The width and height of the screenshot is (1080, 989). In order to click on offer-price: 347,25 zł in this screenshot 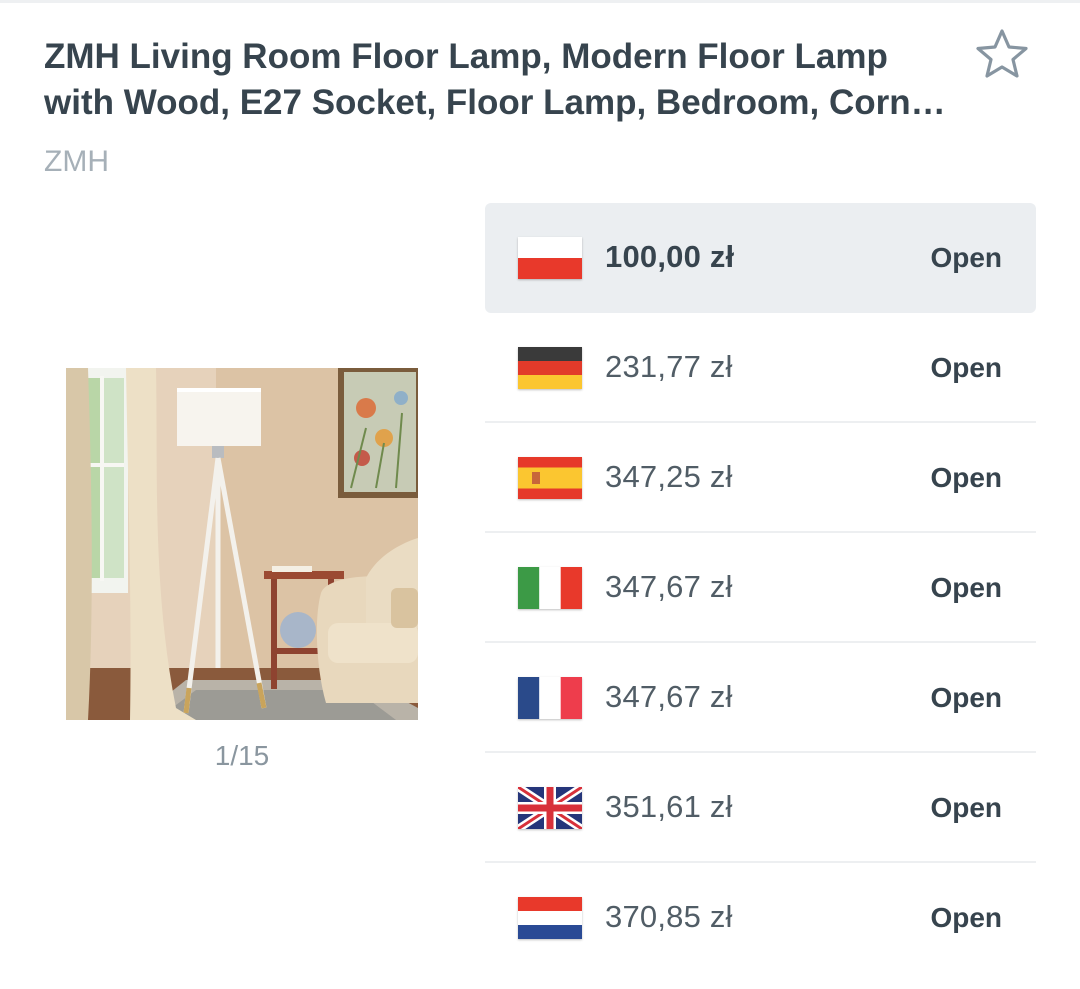, I will do `click(669, 476)`.